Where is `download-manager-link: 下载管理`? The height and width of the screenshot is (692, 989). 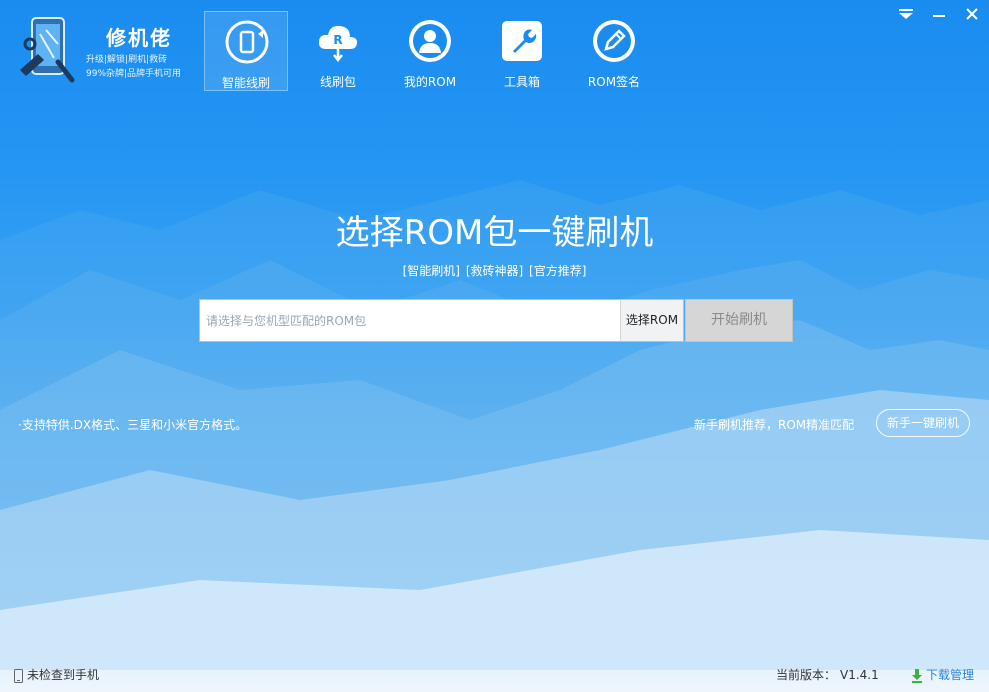
download-manager-link: 下载管理 is located at coordinates (942, 674).